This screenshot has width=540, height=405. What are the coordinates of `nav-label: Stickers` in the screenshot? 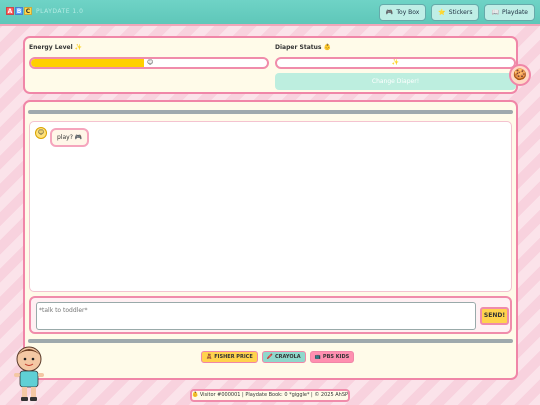 It's located at (460, 12).